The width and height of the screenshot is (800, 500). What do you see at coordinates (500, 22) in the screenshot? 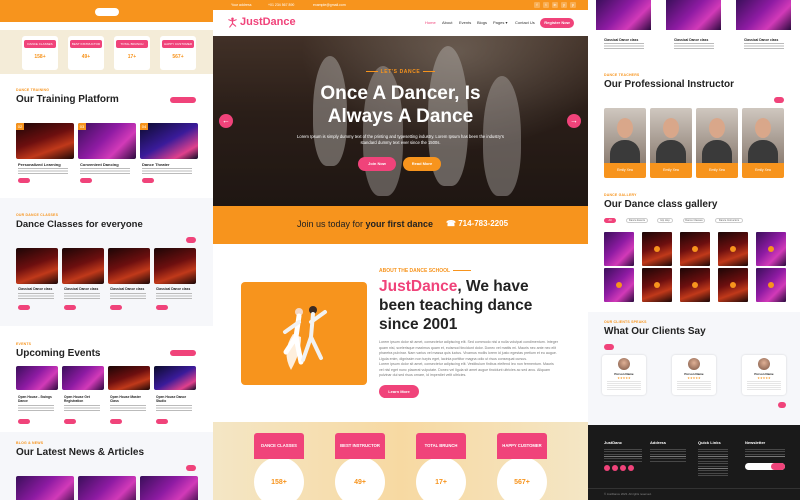
I see `nav-pages: Pages ▾` at bounding box center [500, 22].